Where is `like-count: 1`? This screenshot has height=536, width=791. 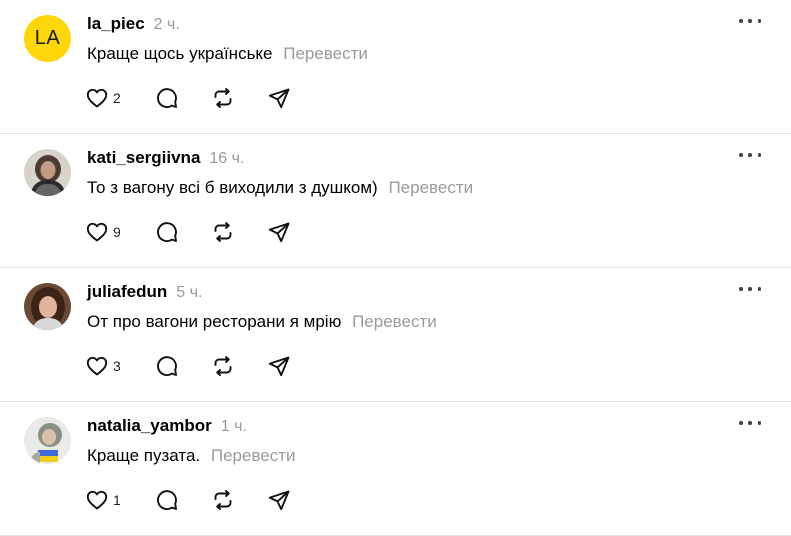 like-count: 1 is located at coordinates (117, 500).